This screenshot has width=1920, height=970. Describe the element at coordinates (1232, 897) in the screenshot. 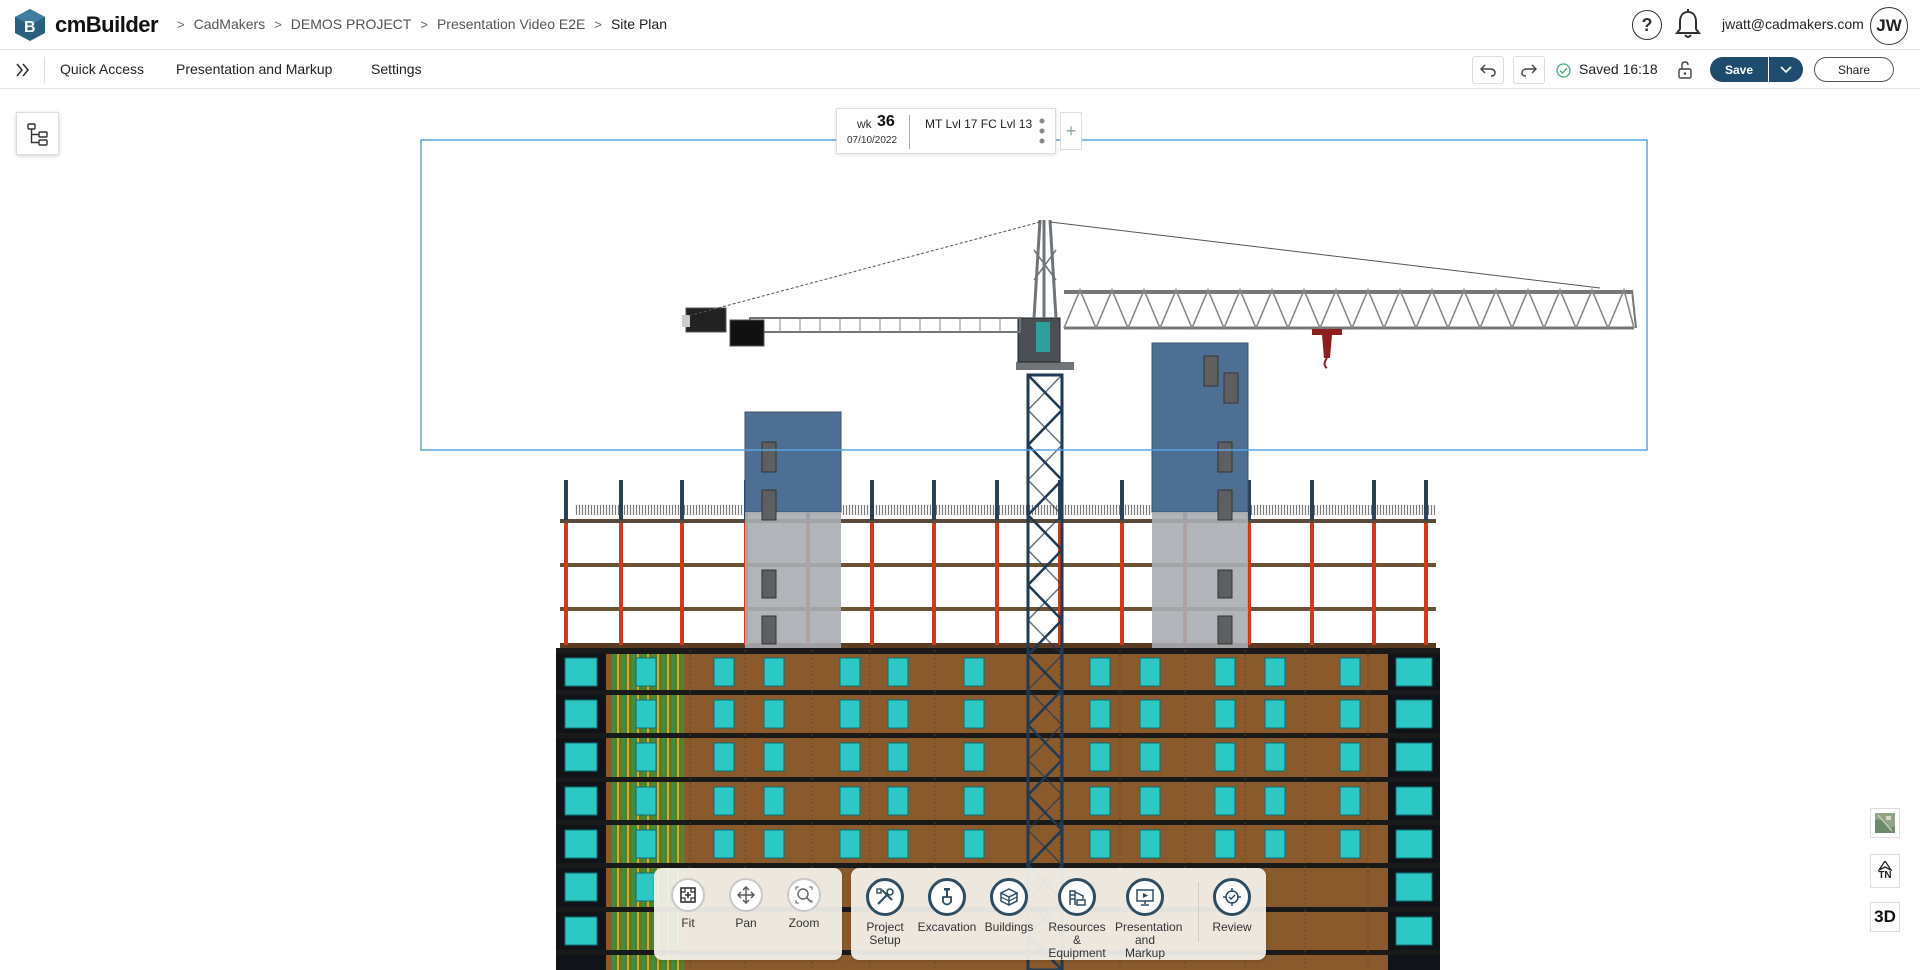

I see `review-icon` at that location.